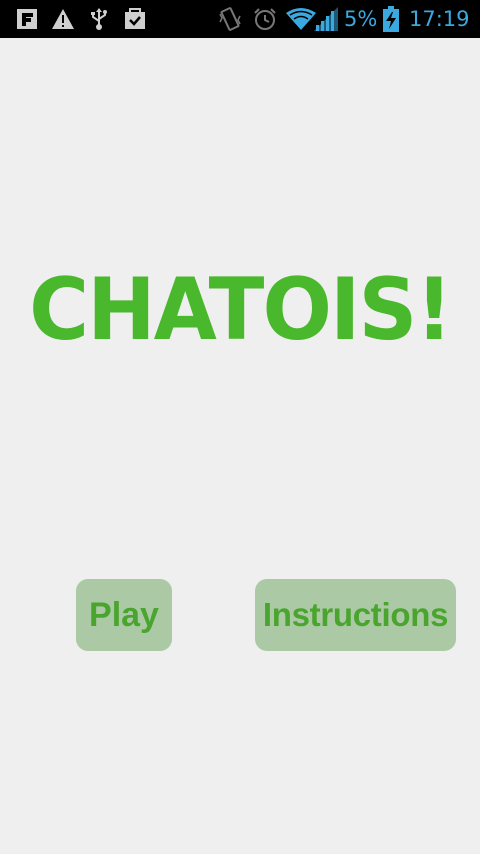  Describe the element at coordinates (326, 19) in the screenshot. I see `cell-signal-icon` at that location.